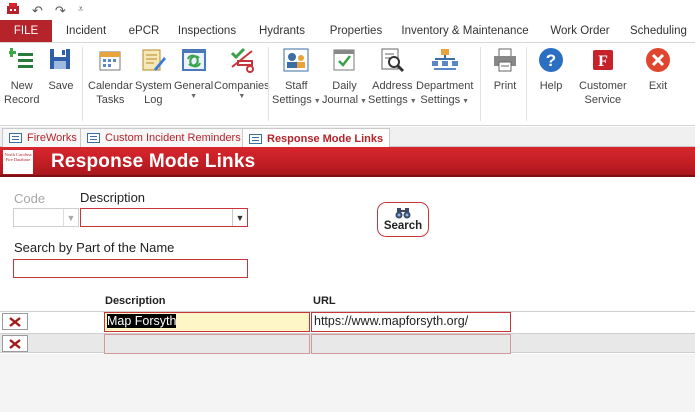  I want to click on tab-inspections: Inspections, so click(207, 31).